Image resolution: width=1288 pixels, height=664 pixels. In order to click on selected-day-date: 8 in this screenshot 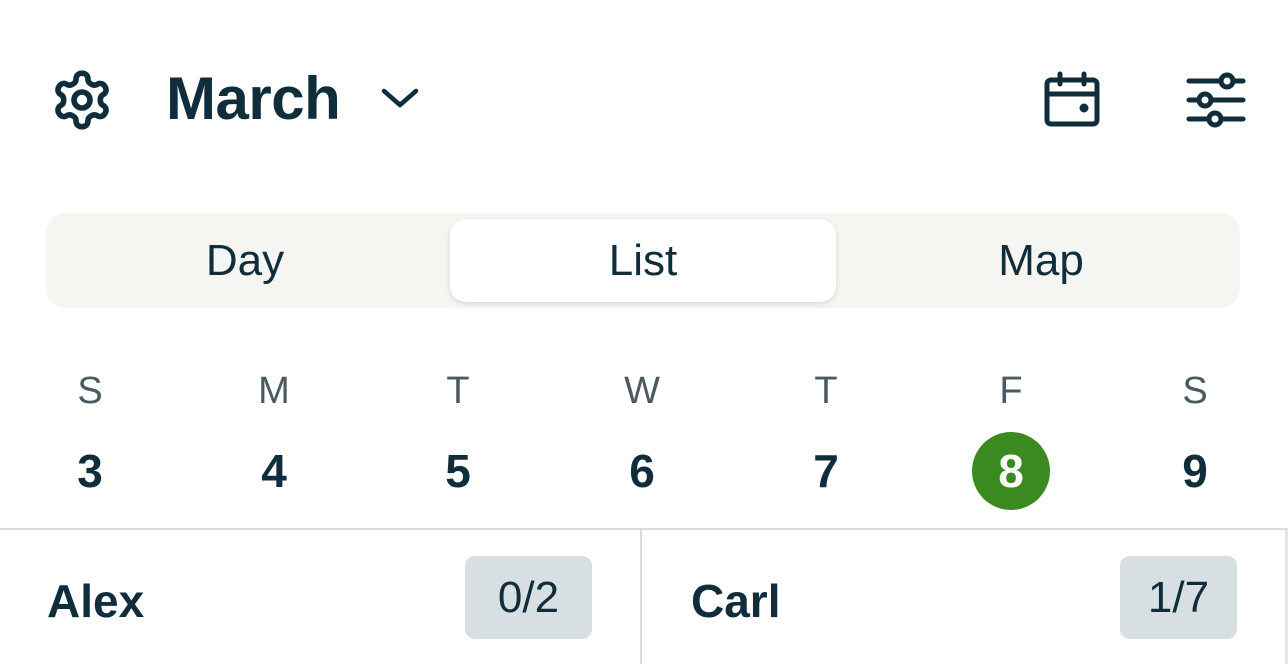, I will do `click(1011, 471)`.